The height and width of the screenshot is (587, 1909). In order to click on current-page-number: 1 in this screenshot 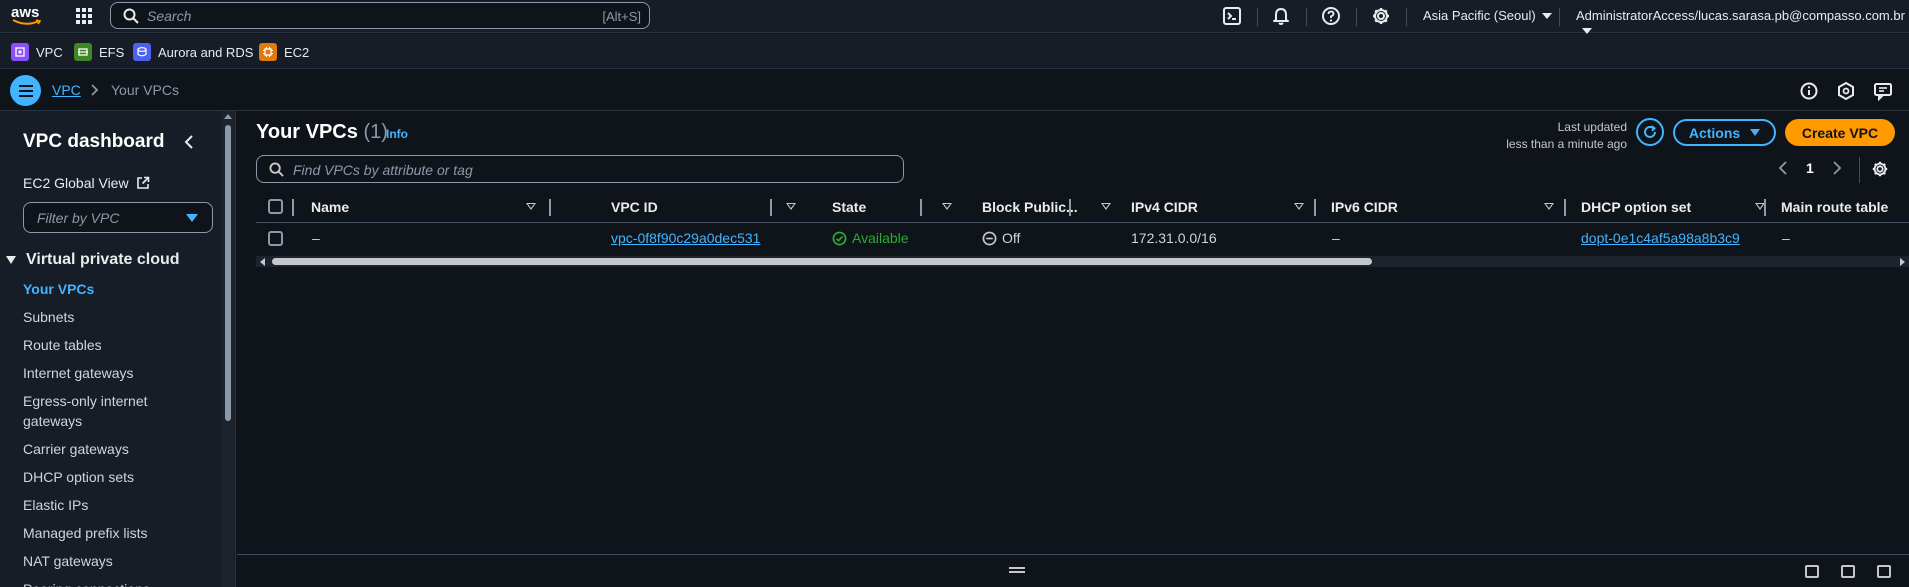, I will do `click(1810, 168)`.